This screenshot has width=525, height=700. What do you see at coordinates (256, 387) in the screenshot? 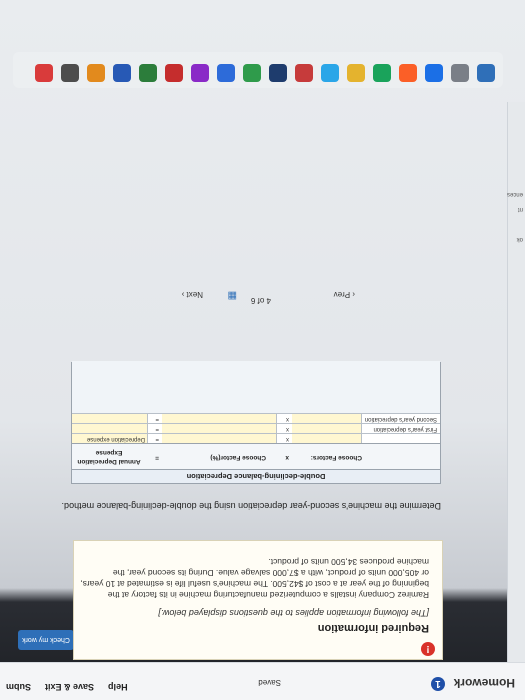
I see `table-blank-area` at bounding box center [256, 387].